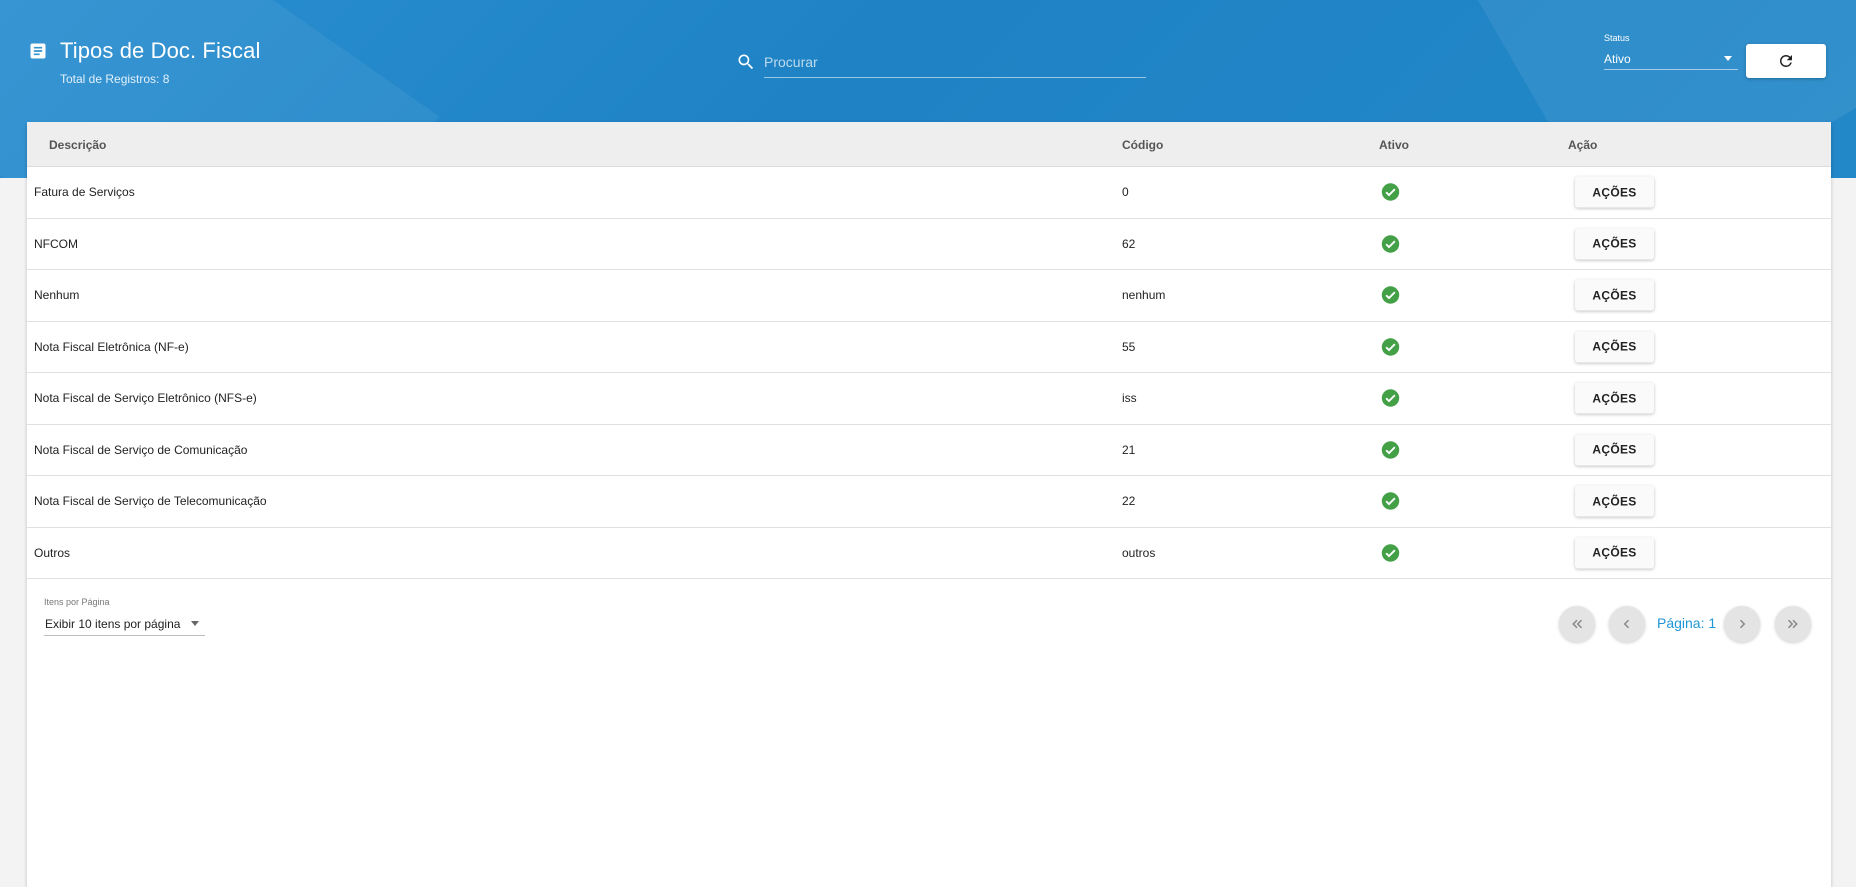  What do you see at coordinates (1144, 295) in the screenshot?
I see `cell-codigo: nenhum` at bounding box center [1144, 295].